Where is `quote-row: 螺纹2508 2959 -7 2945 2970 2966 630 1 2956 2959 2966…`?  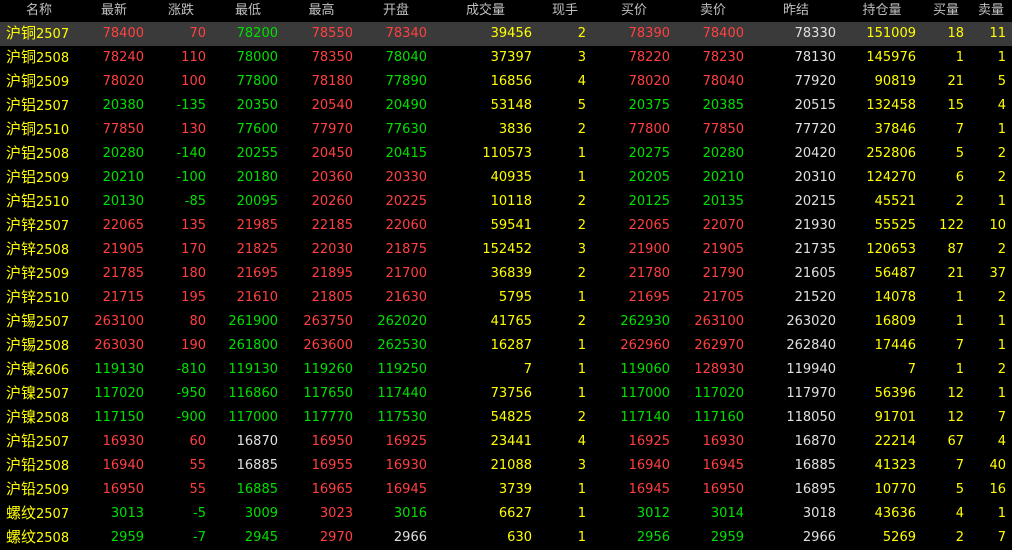
quote-row: 螺纹2508 2959 -7 2945 2970 2966 630 1 2956 2959 2966… is located at coordinates (506, 538).